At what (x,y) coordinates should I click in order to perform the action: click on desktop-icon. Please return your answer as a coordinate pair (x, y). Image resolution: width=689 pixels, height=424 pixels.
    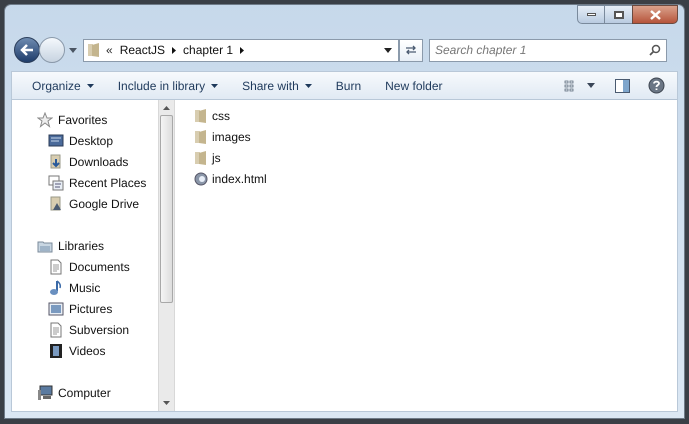
    Looking at the image, I should click on (56, 140).